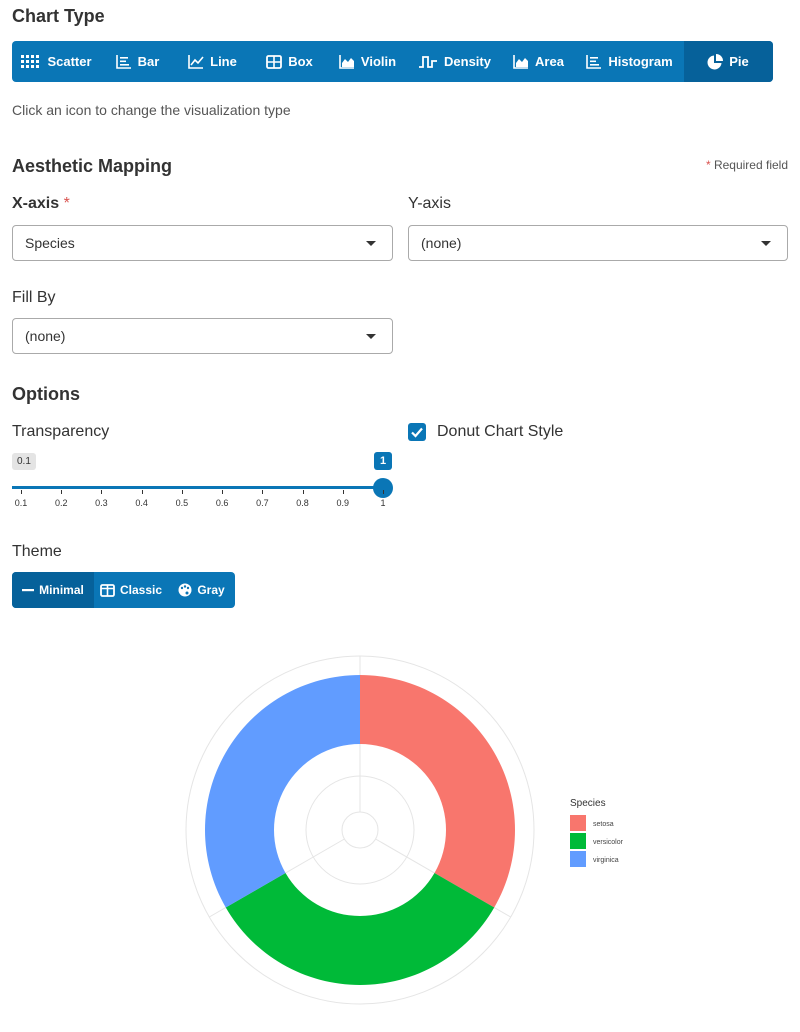 The height and width of the screenshot is (1032, 800). I want to click on y-axis-select: (none), so click(598, 243).